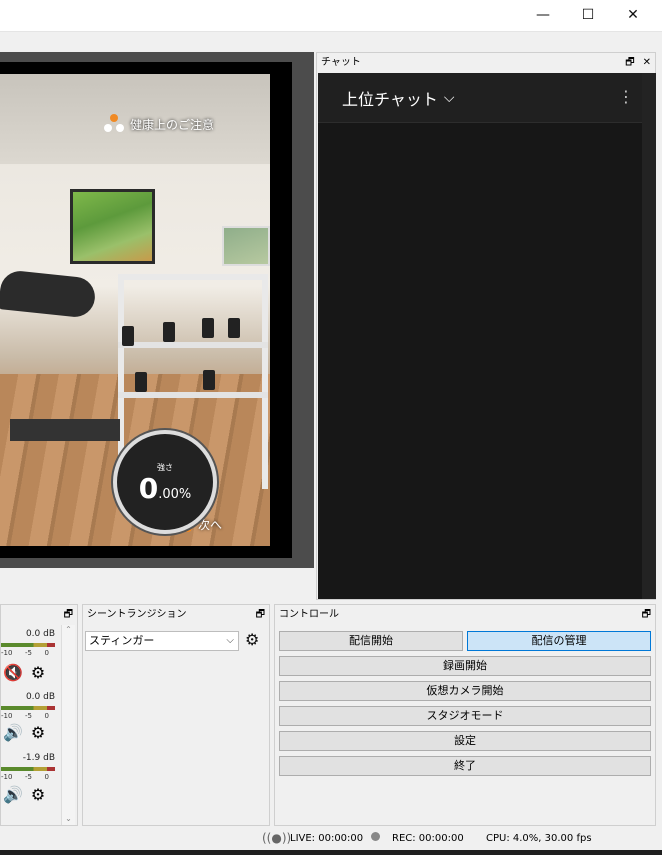 This screenshot has width=662, height=855. I want to click on live-timer: LIVE: 00:00:00, so click(327, 838).